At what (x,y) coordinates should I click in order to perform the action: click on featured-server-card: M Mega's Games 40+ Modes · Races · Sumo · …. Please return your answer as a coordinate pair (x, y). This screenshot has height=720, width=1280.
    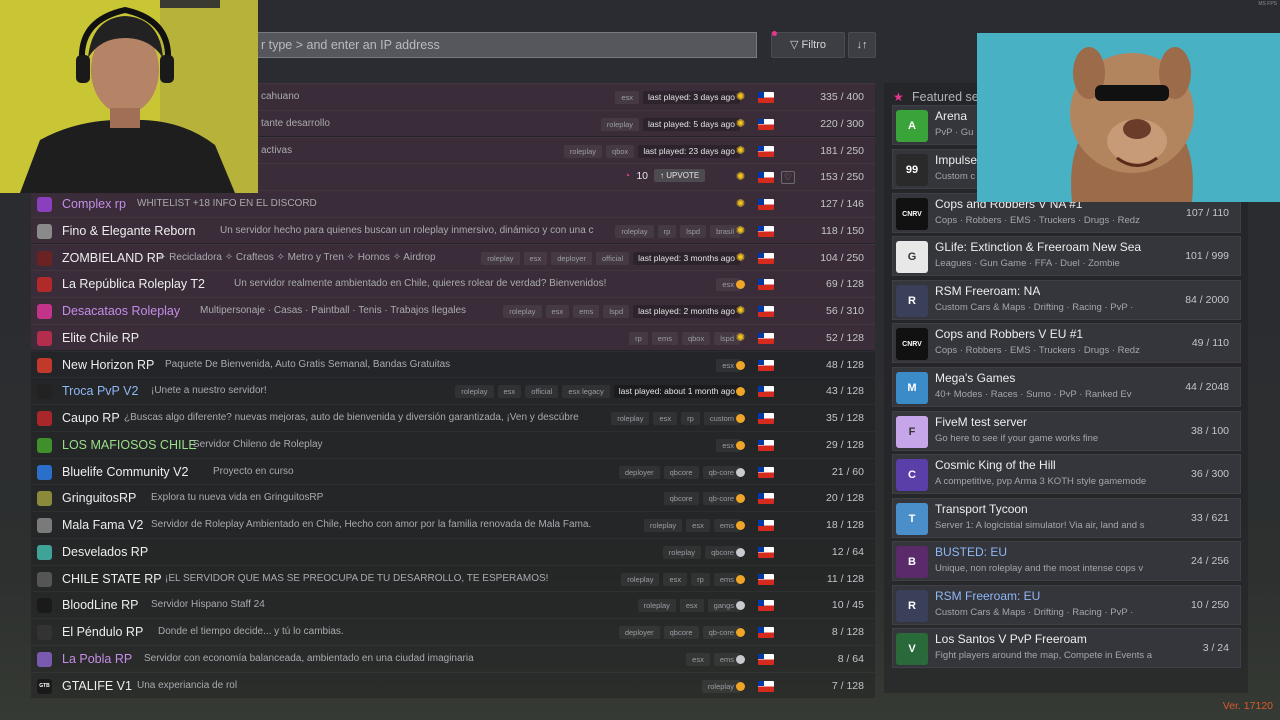
    Looking at the image, I should click on (1066, 387).